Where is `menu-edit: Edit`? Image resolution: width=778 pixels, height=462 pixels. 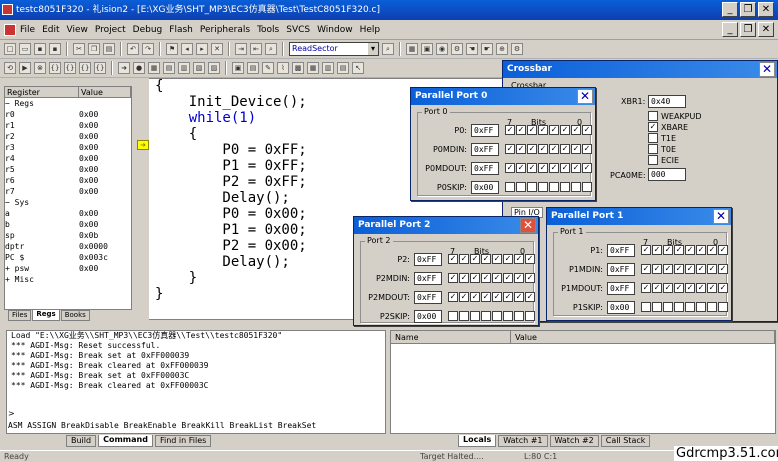 menu-edit: Edit is located at coordinates (50, 30).